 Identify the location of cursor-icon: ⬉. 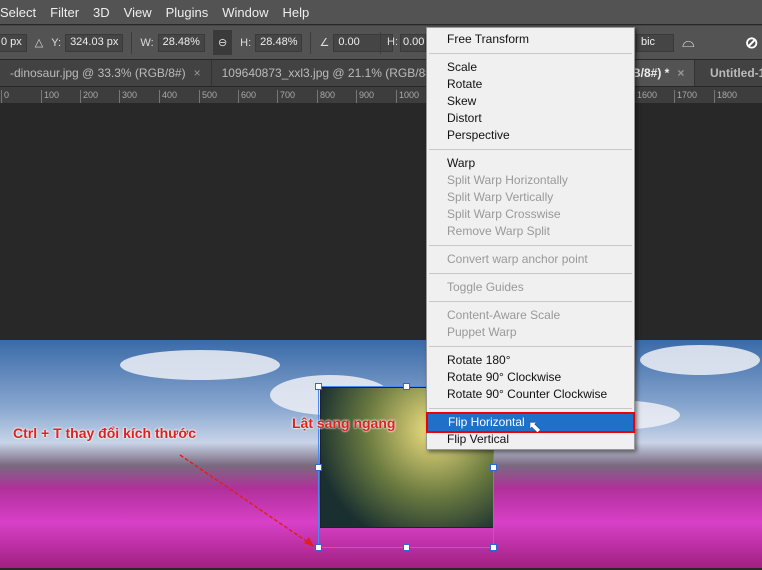
(535, 427).